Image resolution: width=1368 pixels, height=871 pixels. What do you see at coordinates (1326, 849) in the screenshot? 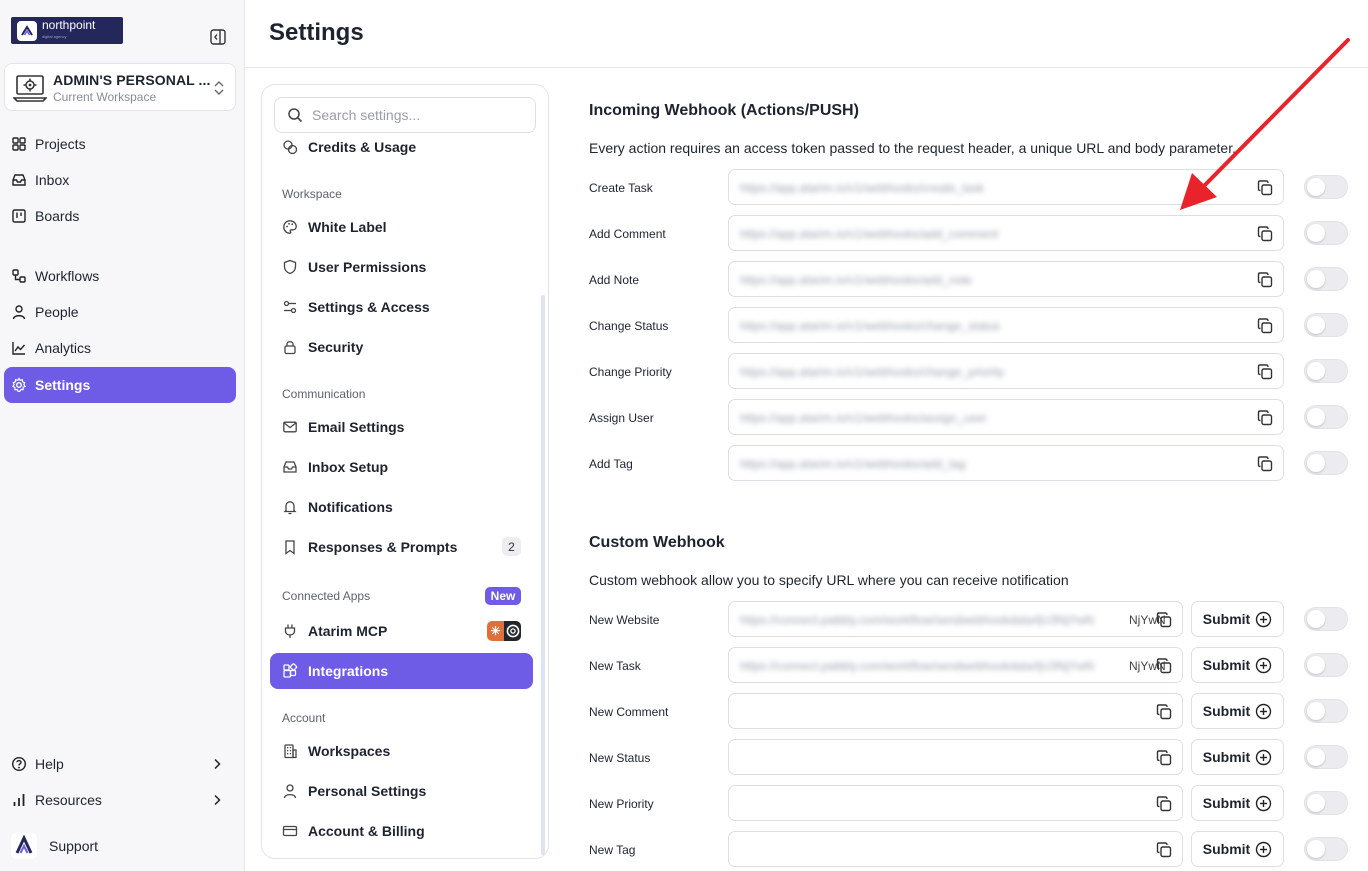
I see `custom-new-tag-toggle` at bounding box center [1326, 849].